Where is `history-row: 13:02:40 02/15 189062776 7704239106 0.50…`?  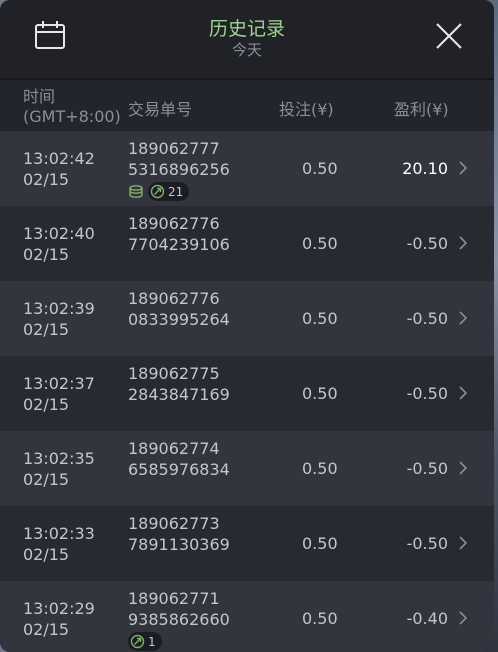 history-row: 13:02:40 02/15 189062776 7704239106 0.50… is located at coordinates (247, 243).